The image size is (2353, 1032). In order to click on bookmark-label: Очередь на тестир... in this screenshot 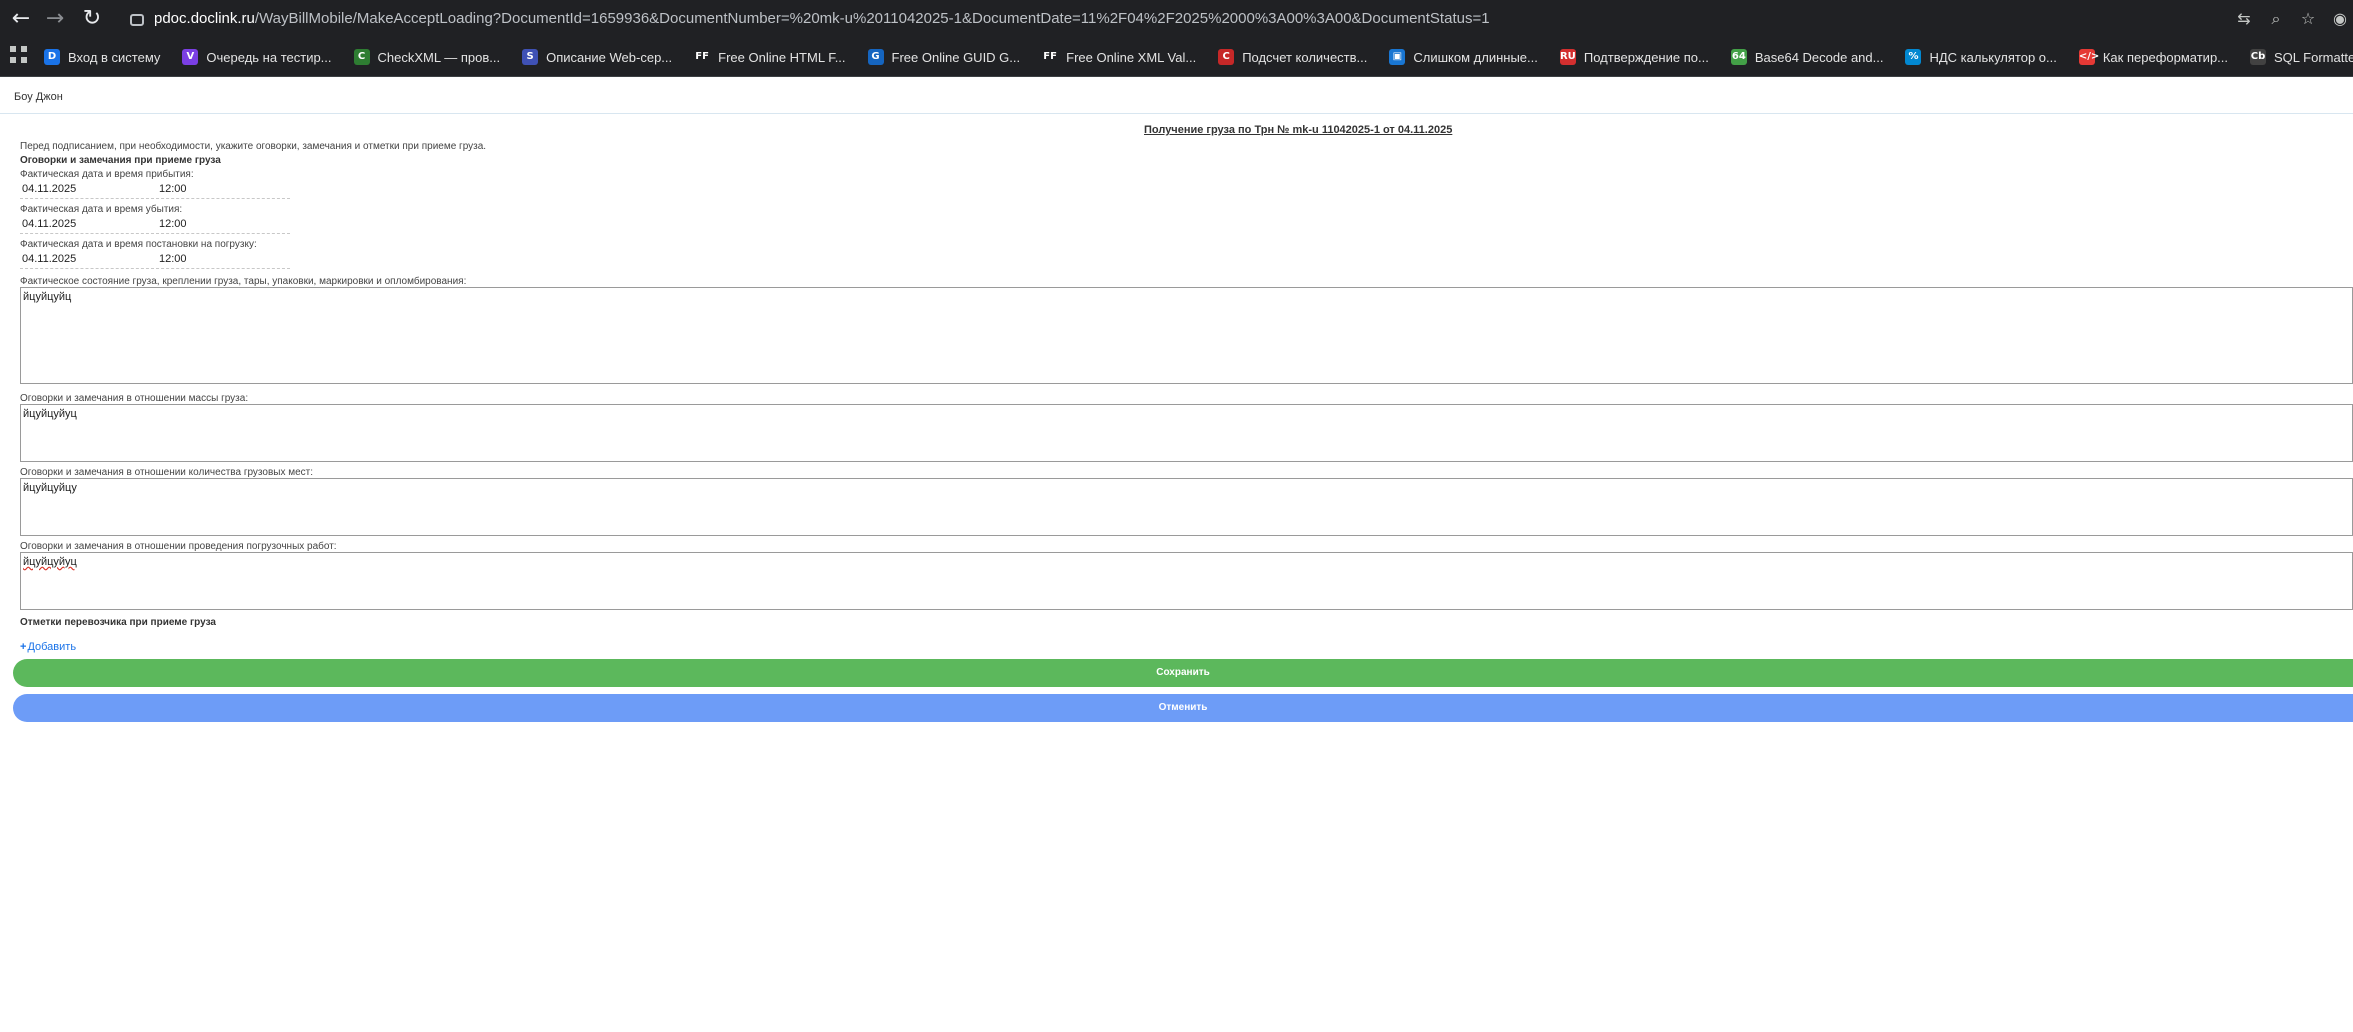, I will do `click(269, 57)`.